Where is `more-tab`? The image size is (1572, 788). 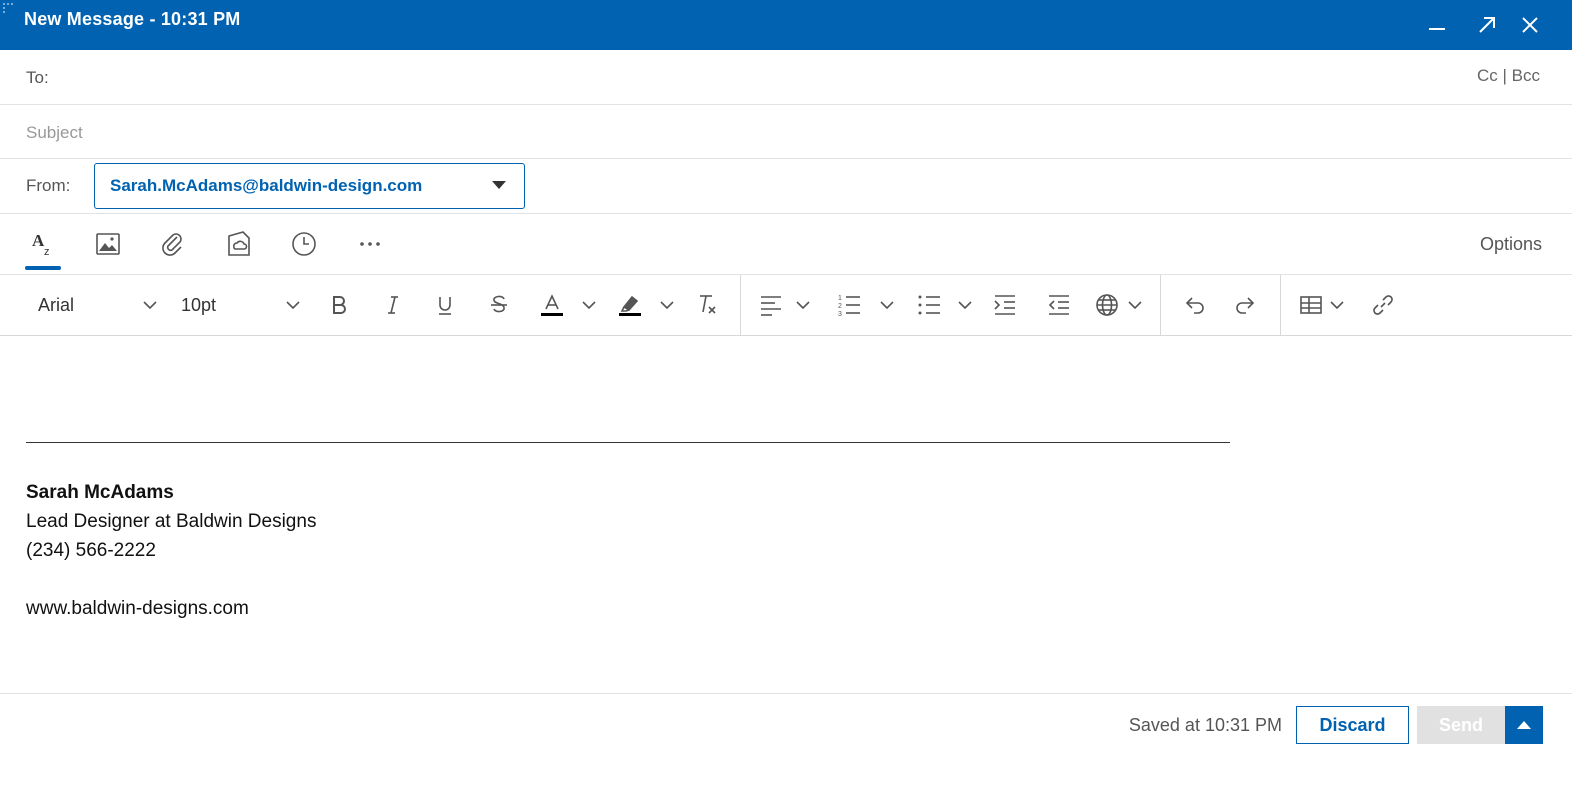
more-tab is located at coordinates (370, 244).